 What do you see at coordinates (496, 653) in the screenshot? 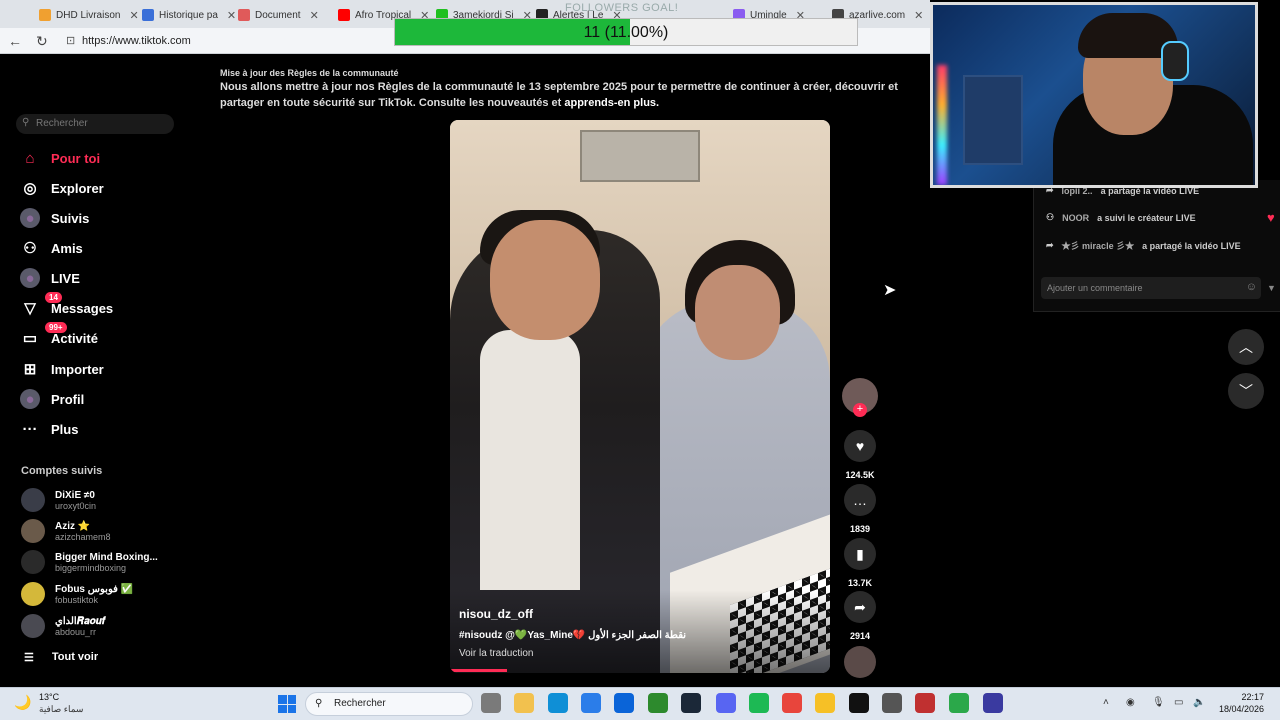
I see `see-translation-link: Voir la traduction` at bounding box center [496, 653].